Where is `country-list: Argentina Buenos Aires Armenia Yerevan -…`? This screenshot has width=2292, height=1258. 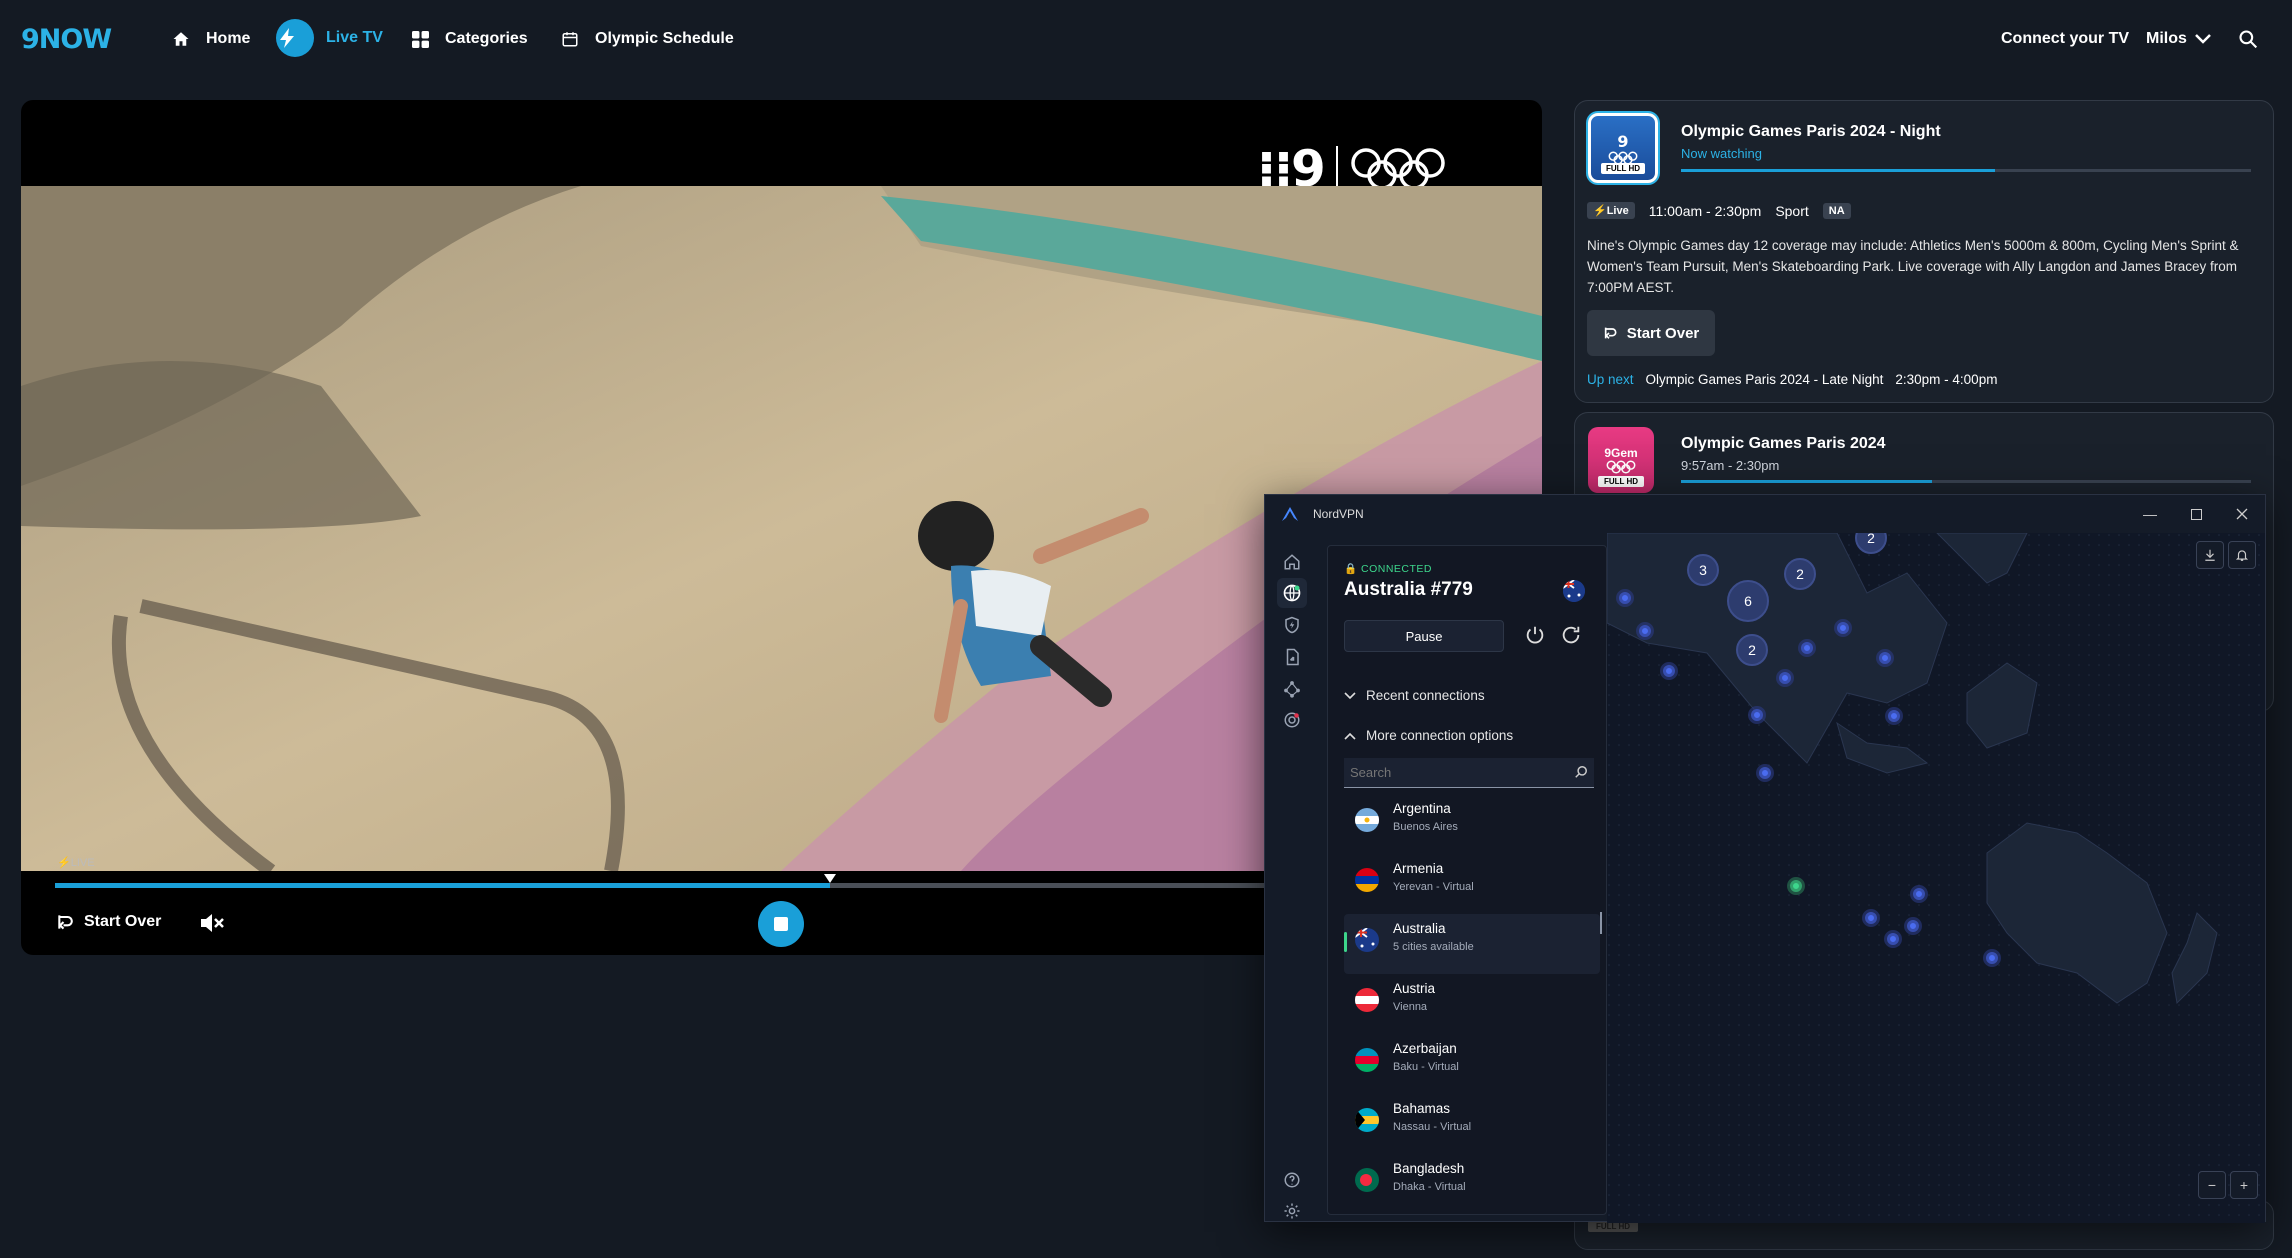
country-list: Argentina Buenos Aires Armenia Yerevan -… is located at coordinates (1472, 1004).